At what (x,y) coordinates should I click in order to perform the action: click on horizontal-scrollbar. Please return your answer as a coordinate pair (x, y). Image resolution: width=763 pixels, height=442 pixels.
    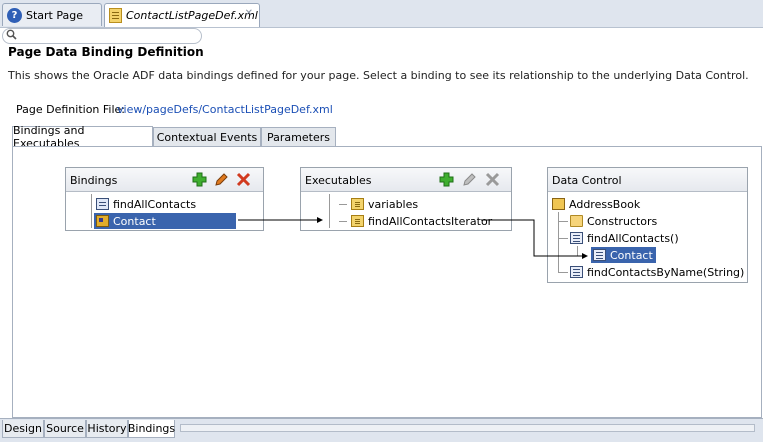
    Looking at the image, I should click on (467, 428).